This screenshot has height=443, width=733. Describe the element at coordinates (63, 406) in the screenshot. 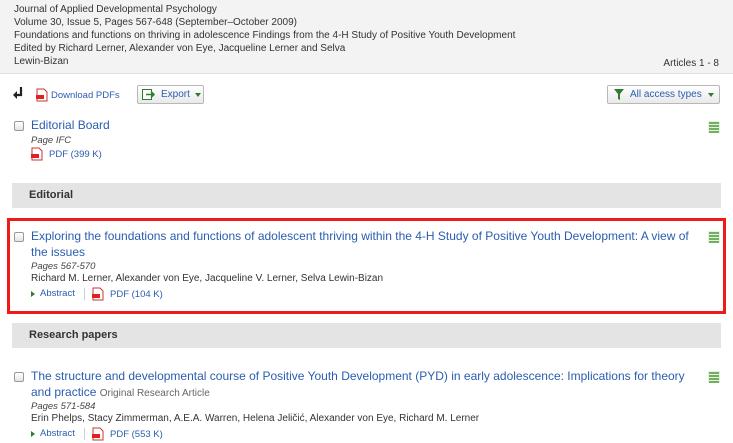

I see `article-pages: Pages 571-584` at that location.